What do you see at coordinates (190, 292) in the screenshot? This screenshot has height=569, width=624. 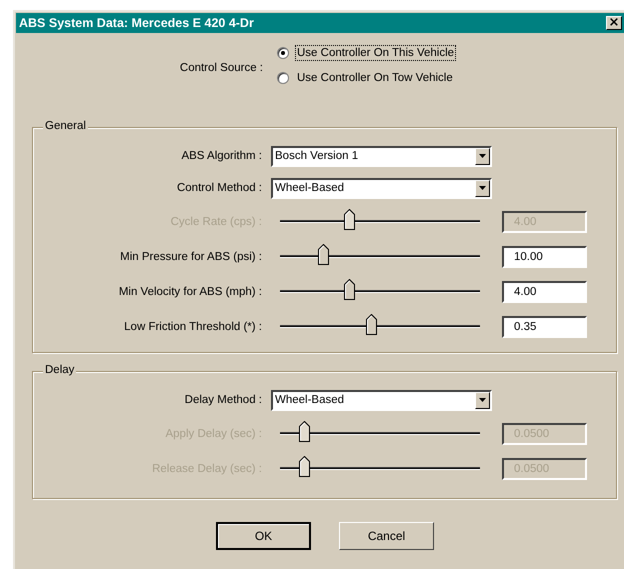 I see `field-label: Min Velocity for ABS (mph) :` at bounding box center [190, 292].